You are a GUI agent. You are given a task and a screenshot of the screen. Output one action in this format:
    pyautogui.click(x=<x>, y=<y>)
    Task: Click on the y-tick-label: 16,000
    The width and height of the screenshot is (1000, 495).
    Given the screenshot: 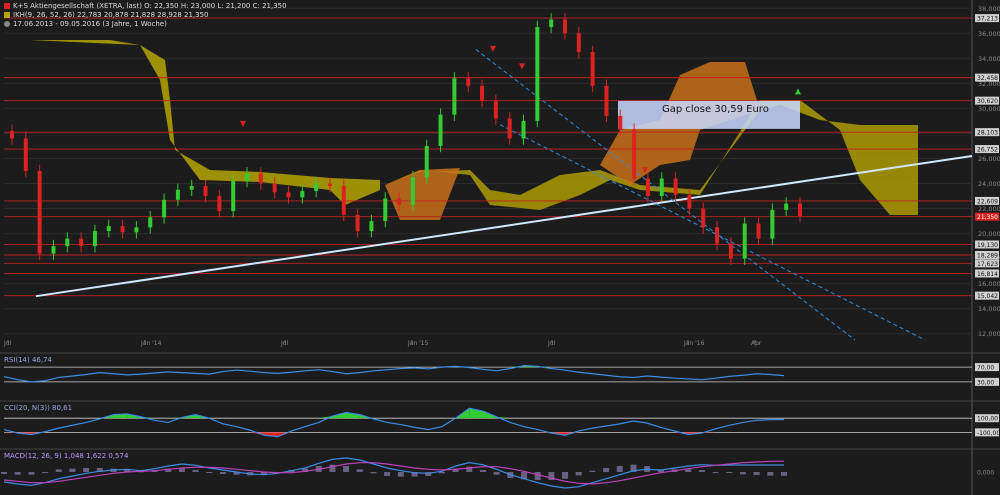 What is the action you would take?
    pyautogui.click(x=989, y=284)
    